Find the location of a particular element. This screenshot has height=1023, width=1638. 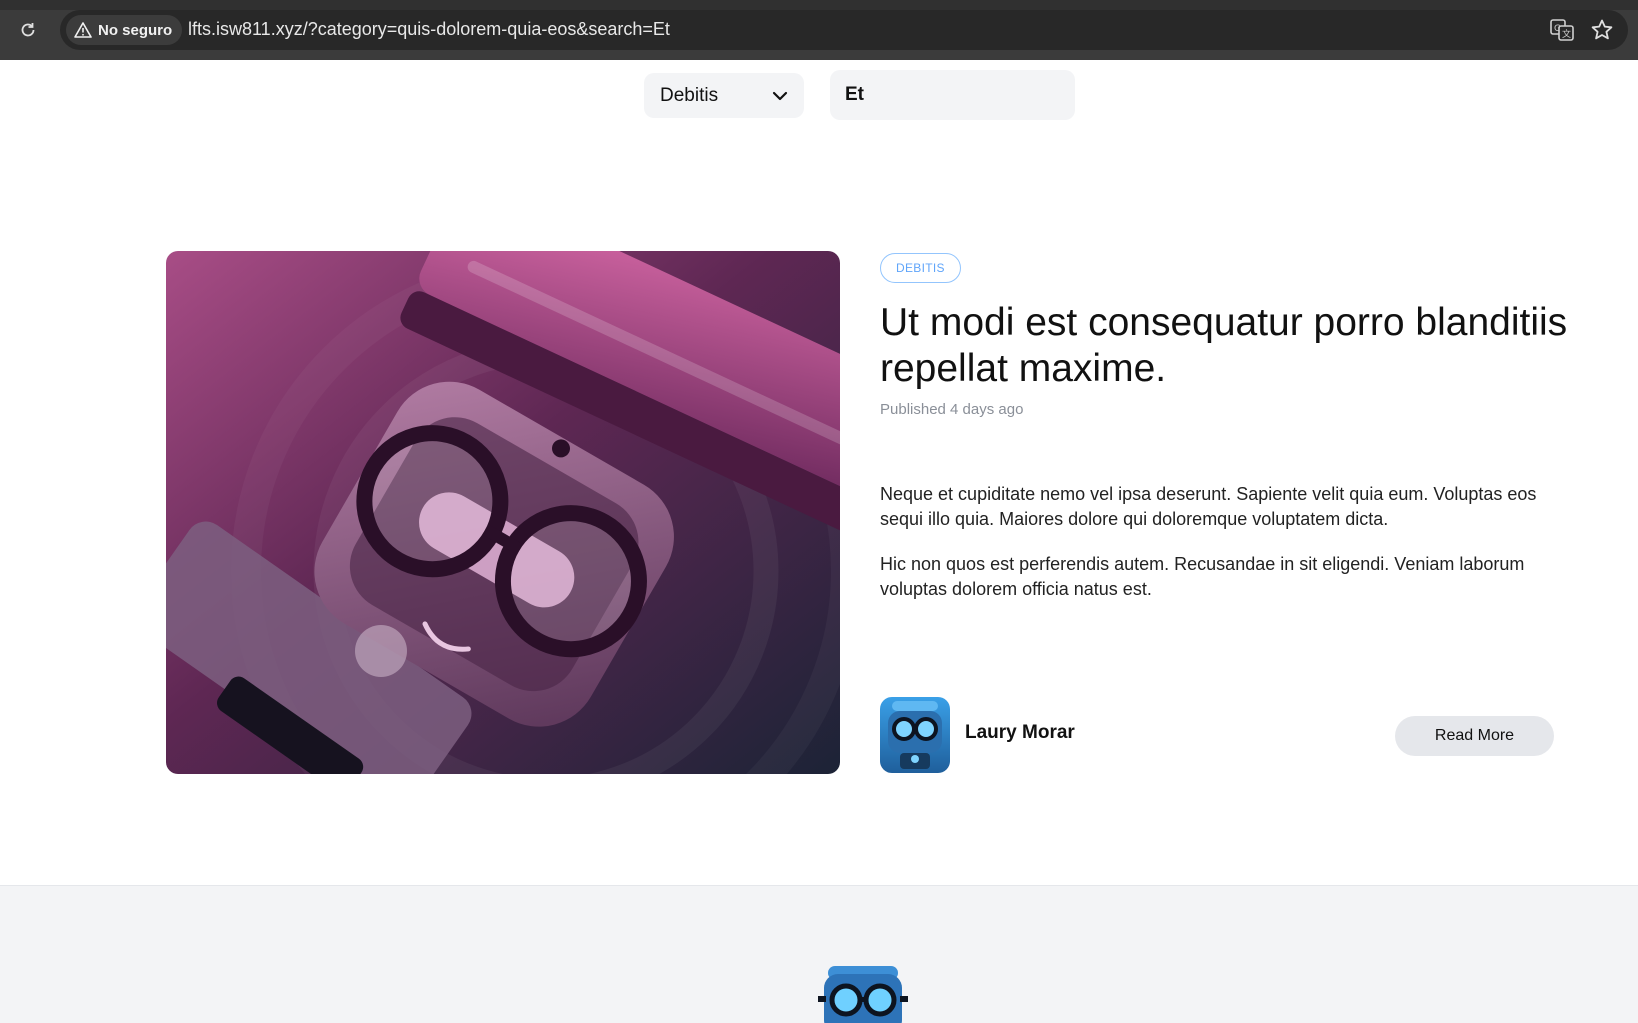

tab-strip is located at coordinates (819, 5).